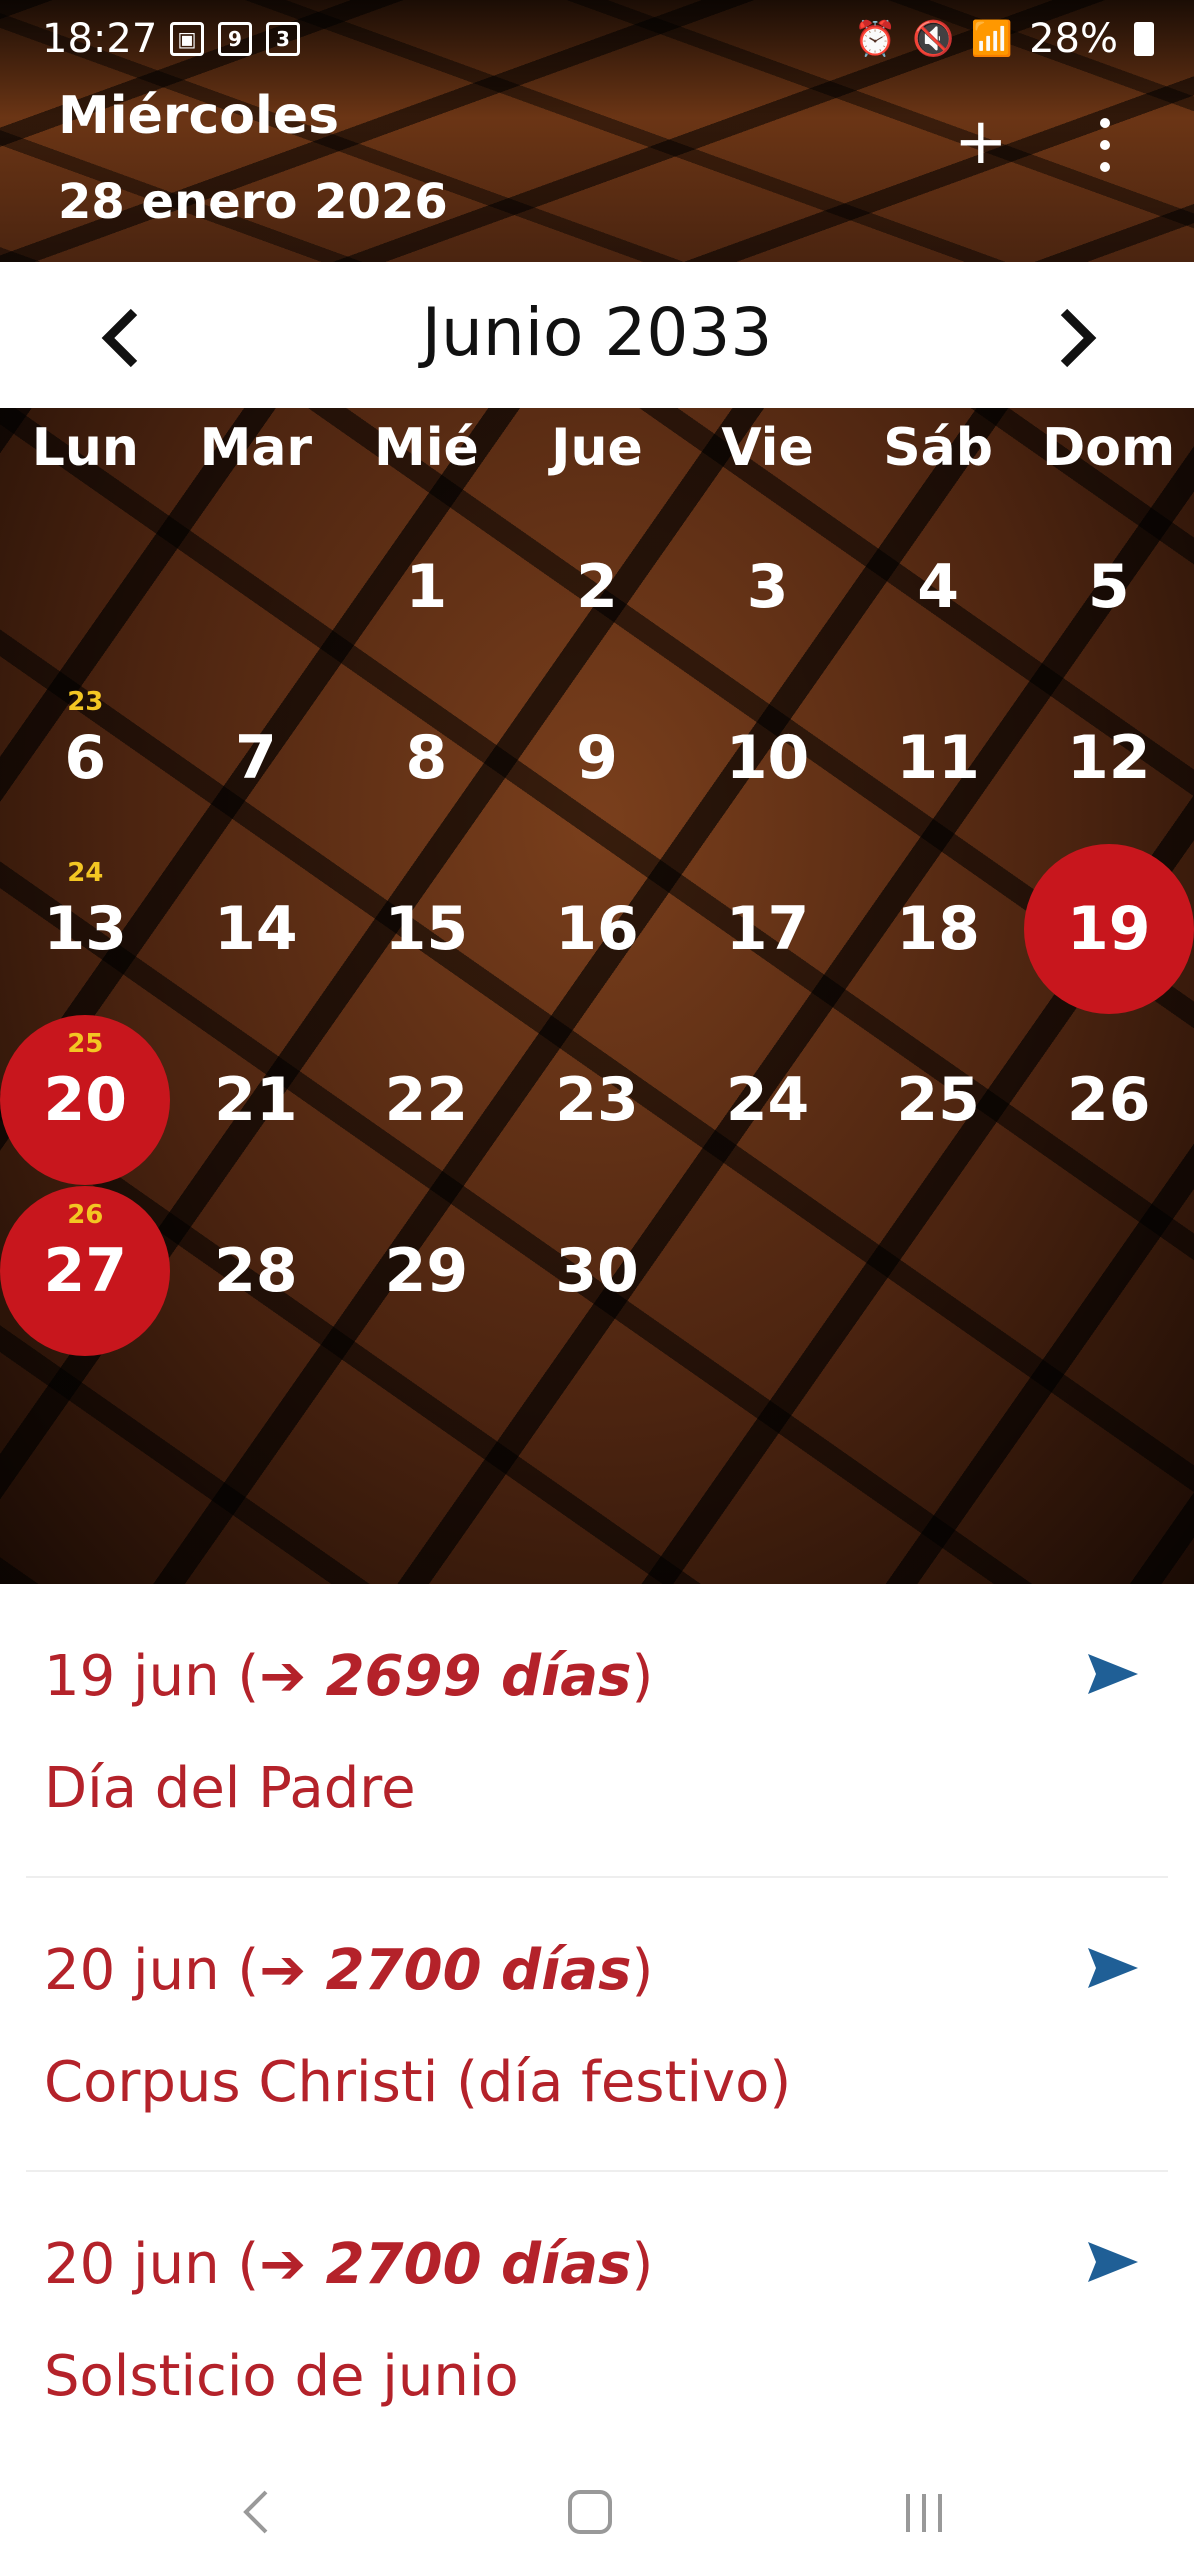 This screenshot has height=2560, width=1194. What do you see at coordinates (768, 587) in the screenshot?
I see `calendar-day: 3` at bounding box center [768, 587].